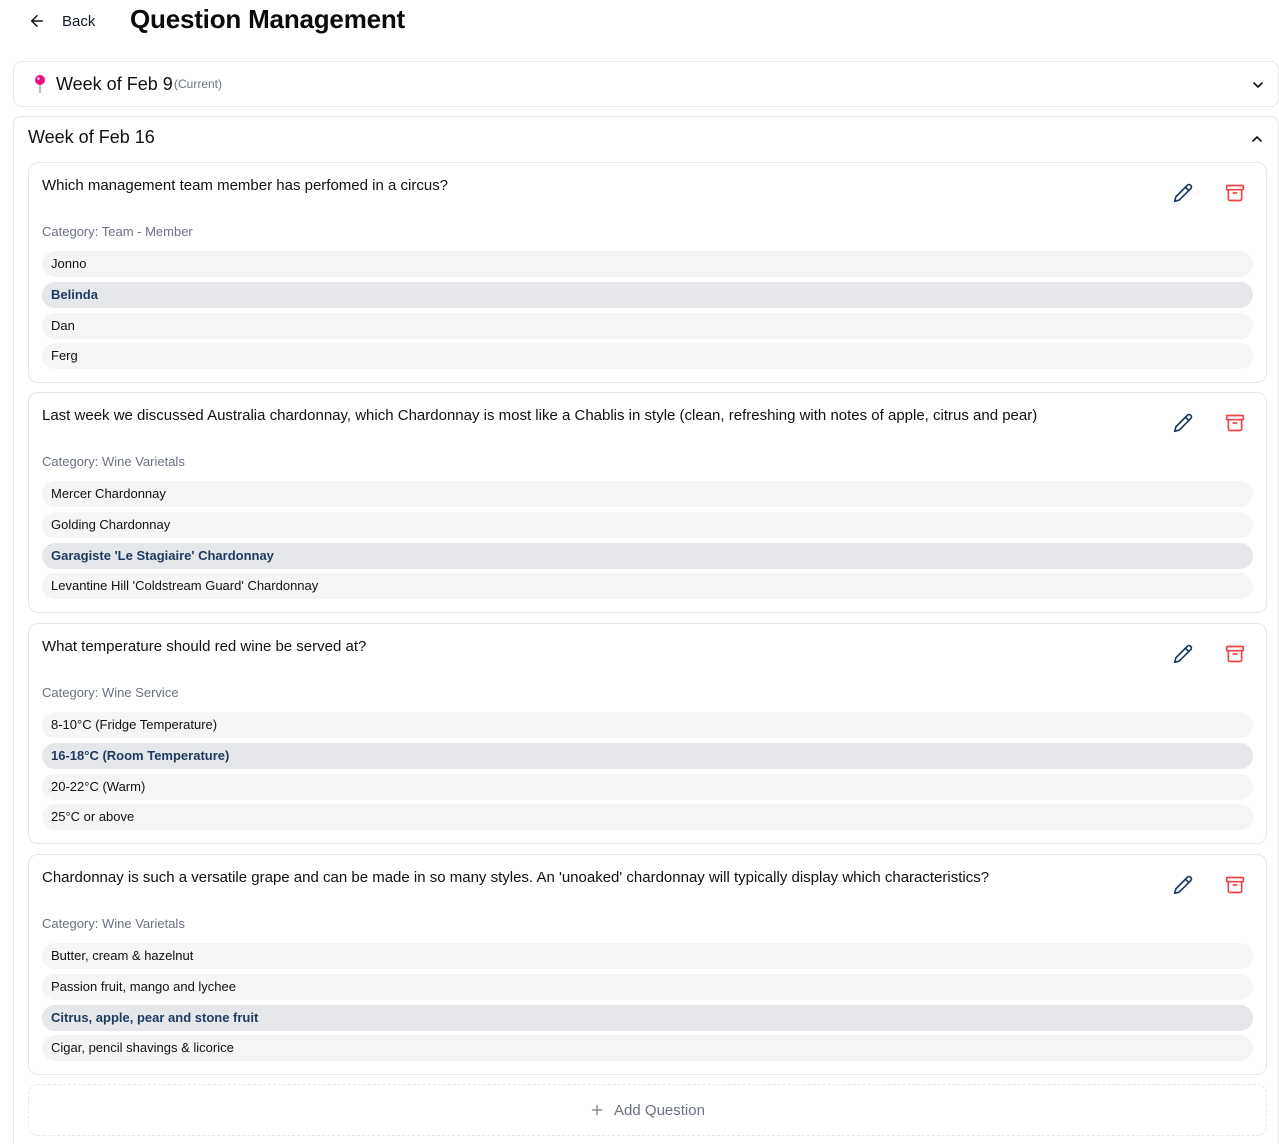  Describe the element at coordinates (647, 325) in the screenshot. I see `answer-option: Dan` at that location.